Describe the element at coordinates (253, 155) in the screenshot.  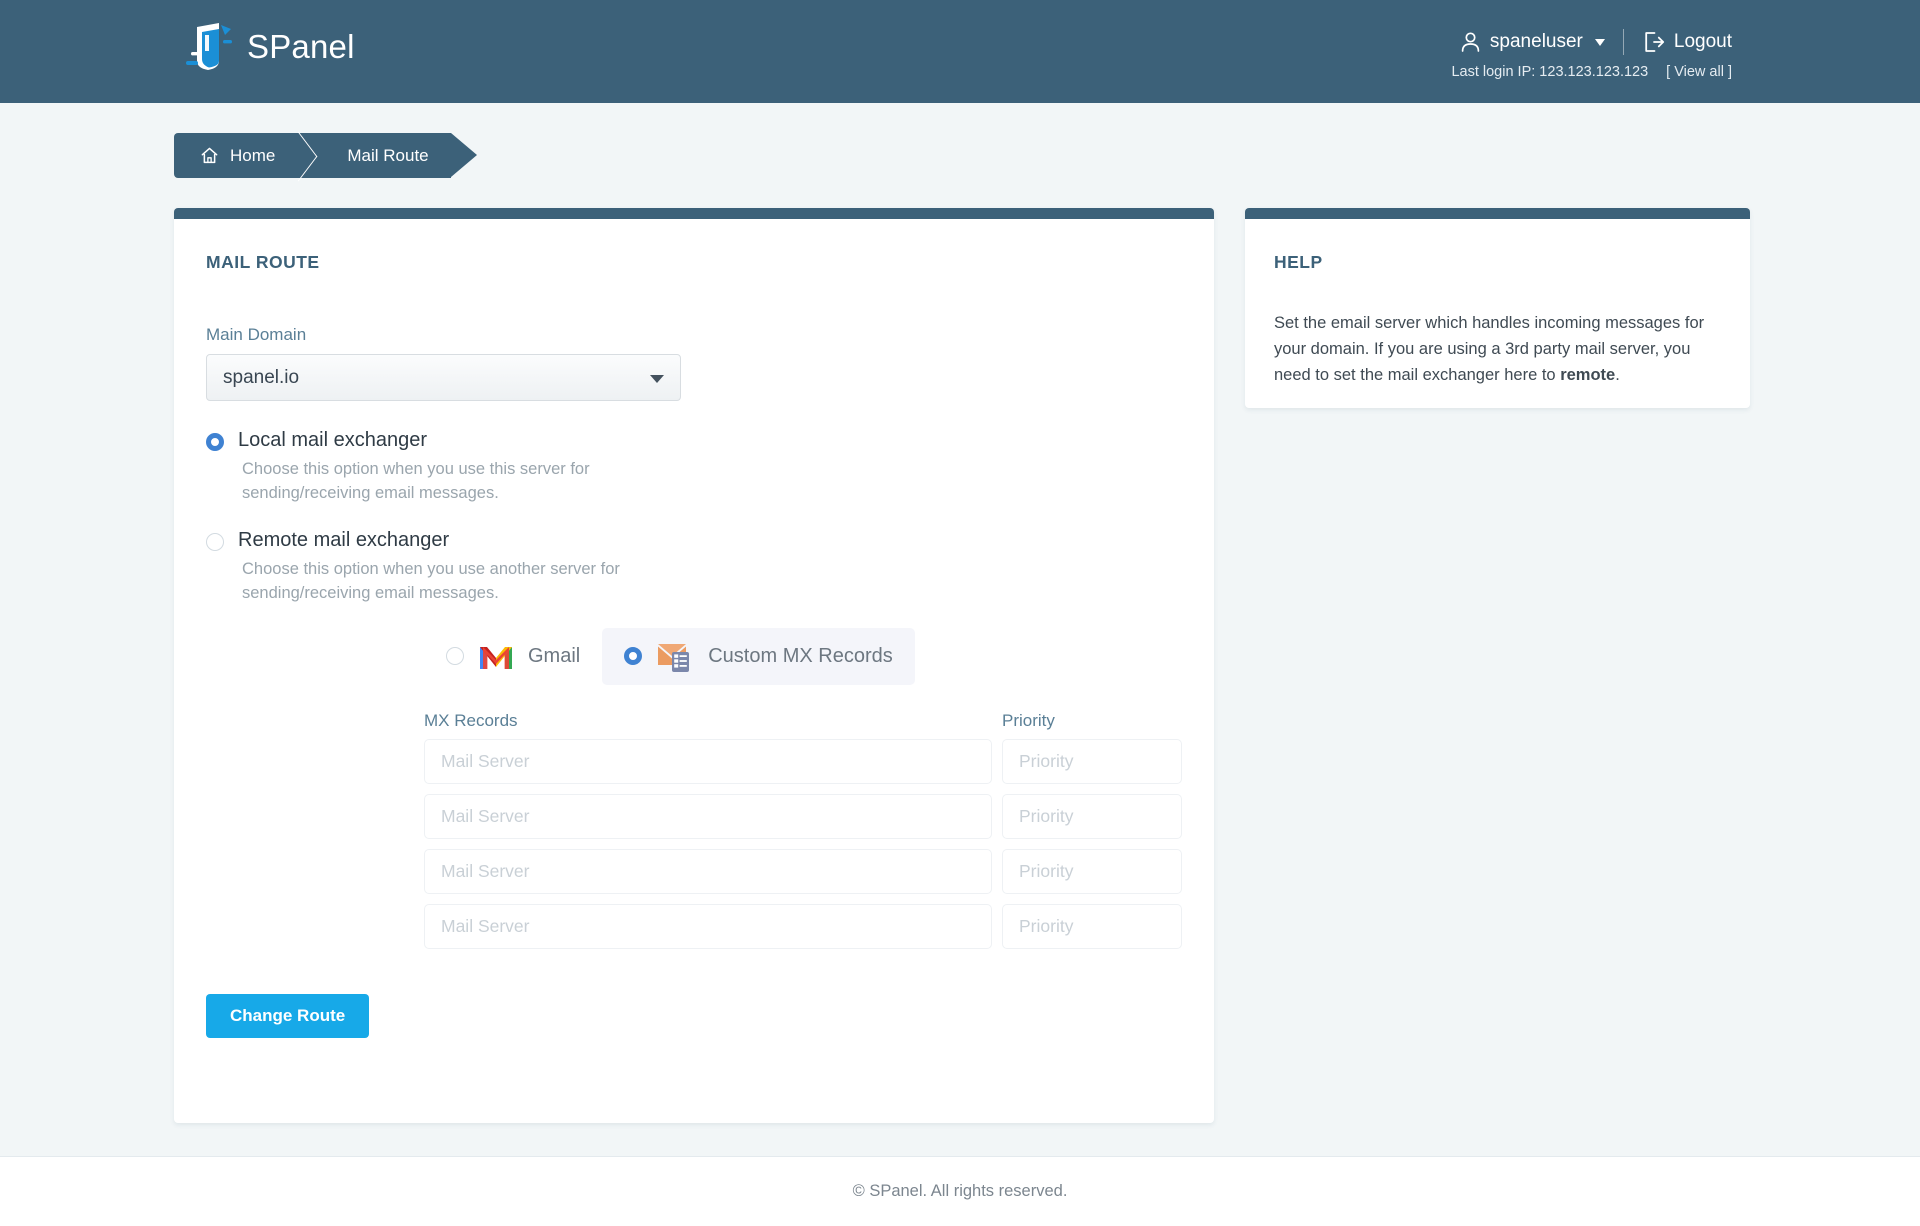
I see `breadcrumb-home-label: Home` at that location.